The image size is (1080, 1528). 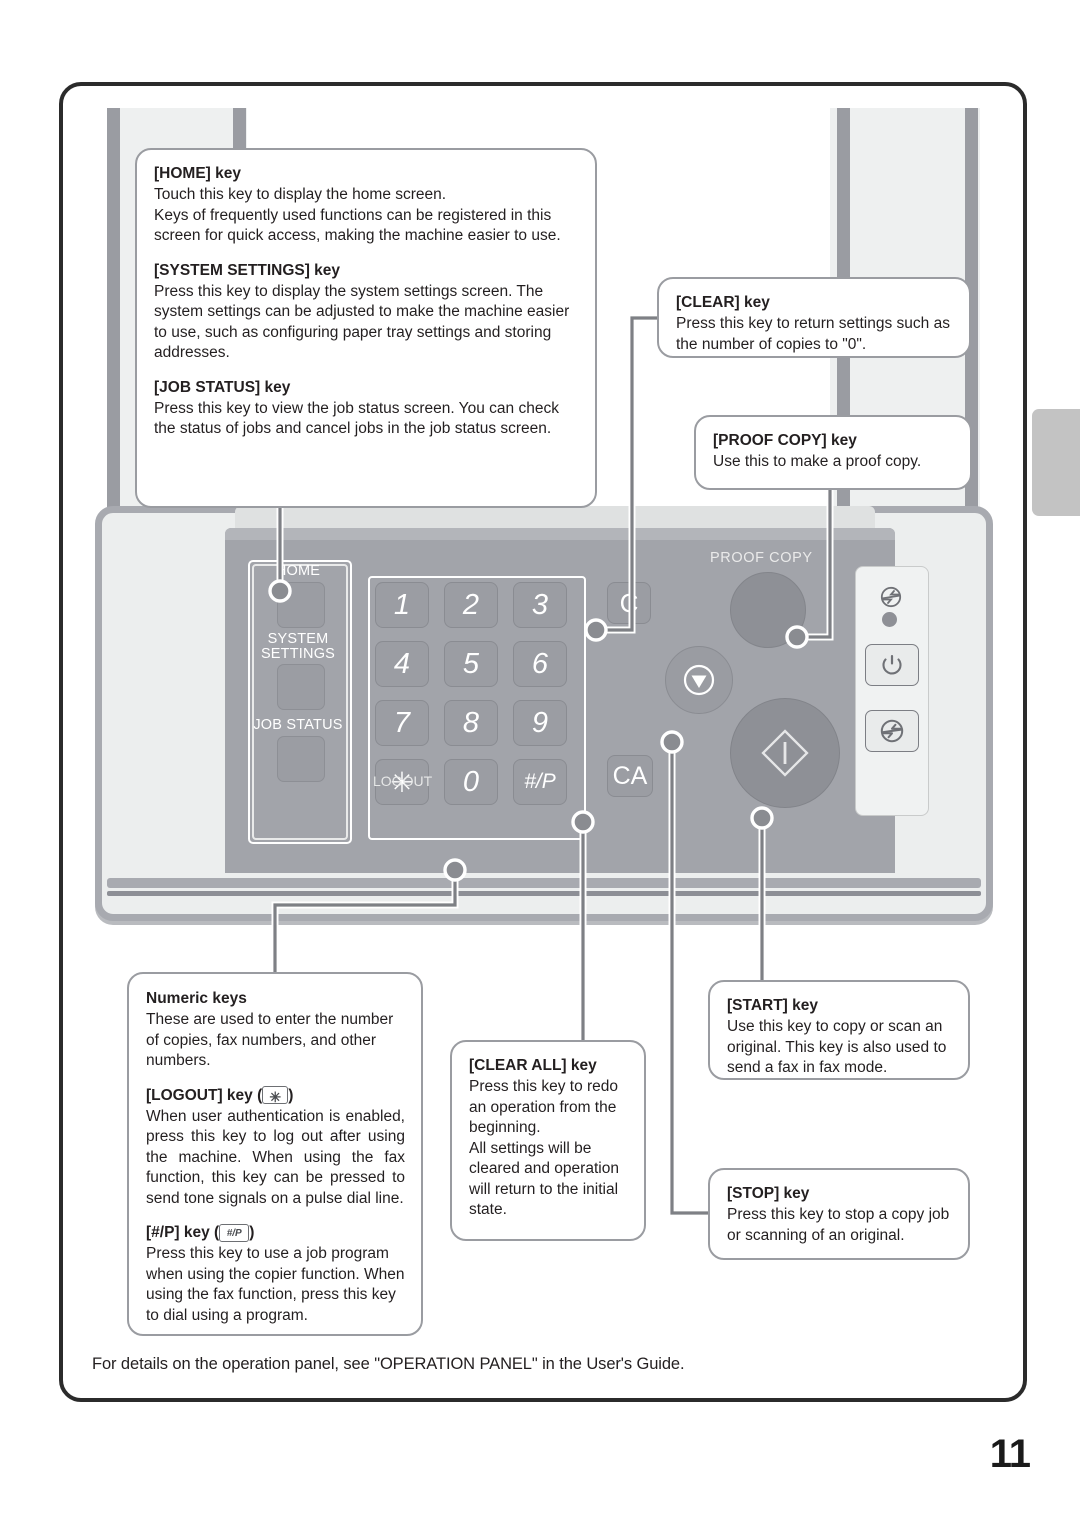 I want to click on system-settings-label-line2: SETTINGS, so click(x=298, y=654).